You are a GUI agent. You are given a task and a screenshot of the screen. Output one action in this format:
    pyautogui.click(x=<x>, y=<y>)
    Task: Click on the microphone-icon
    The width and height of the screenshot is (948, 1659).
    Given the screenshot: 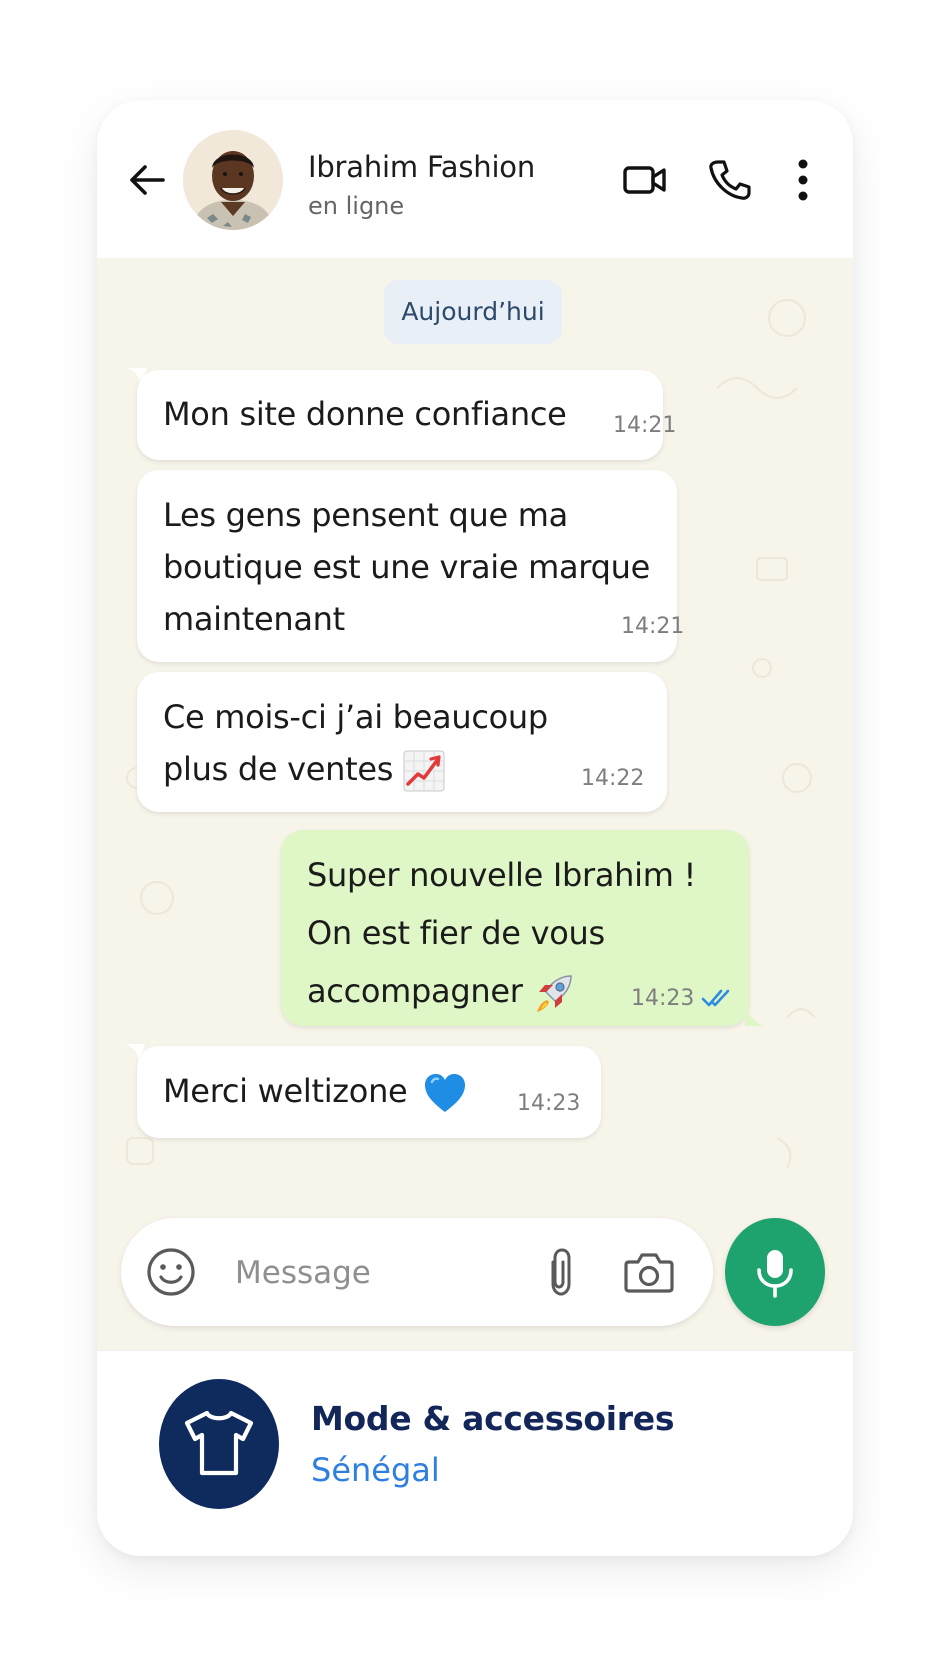 What is the action you would take?
    pyautogui.click(x=775, y=1274)
    